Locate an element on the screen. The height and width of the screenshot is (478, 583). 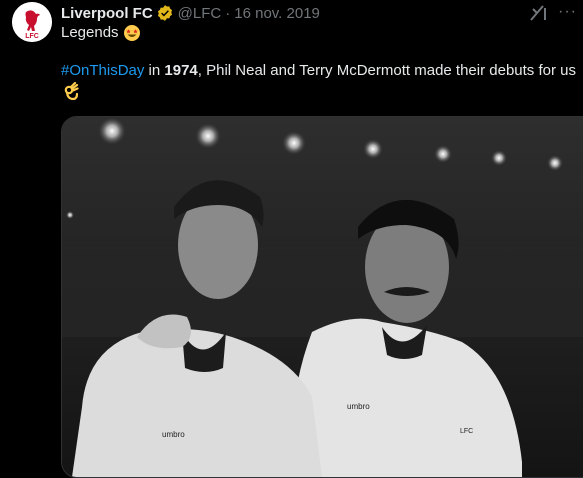
ok-hand-emoji-icon is located at coordinates (71, 94).